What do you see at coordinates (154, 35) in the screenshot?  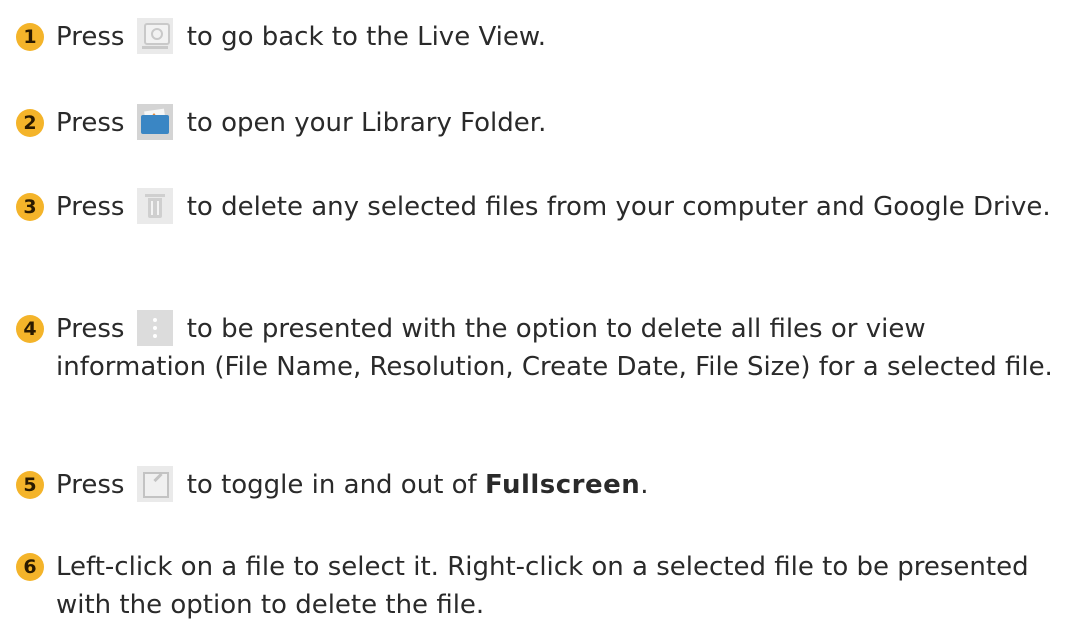 I see `live-view-icon` at bounding box center [154, 35].